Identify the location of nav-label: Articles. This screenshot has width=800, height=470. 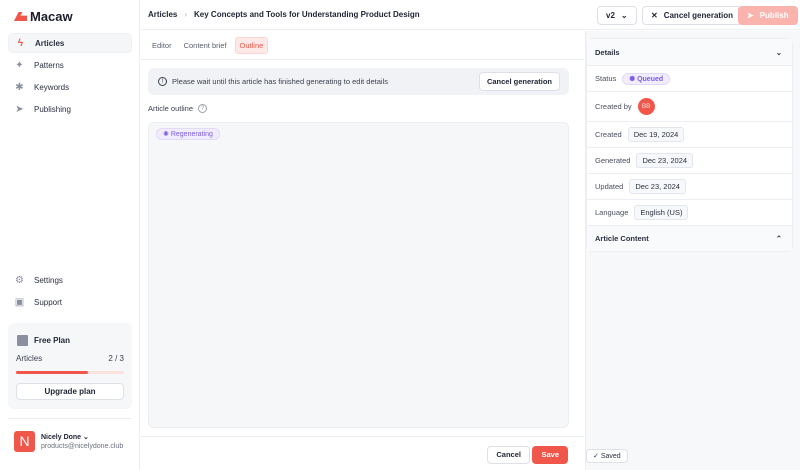
(50, 43).